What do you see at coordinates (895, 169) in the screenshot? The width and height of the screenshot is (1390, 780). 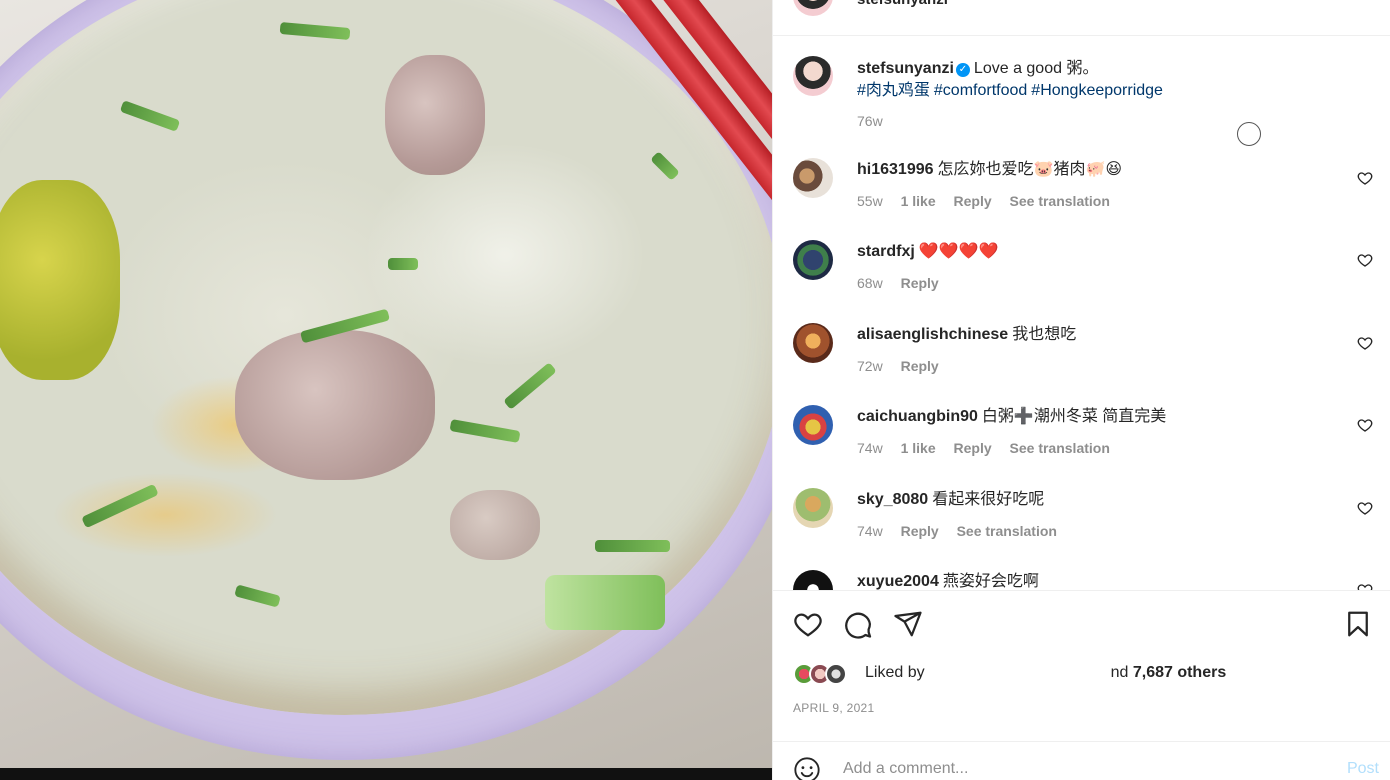 I see `comment-username: hi1631996` at bounding box center [895, 169].